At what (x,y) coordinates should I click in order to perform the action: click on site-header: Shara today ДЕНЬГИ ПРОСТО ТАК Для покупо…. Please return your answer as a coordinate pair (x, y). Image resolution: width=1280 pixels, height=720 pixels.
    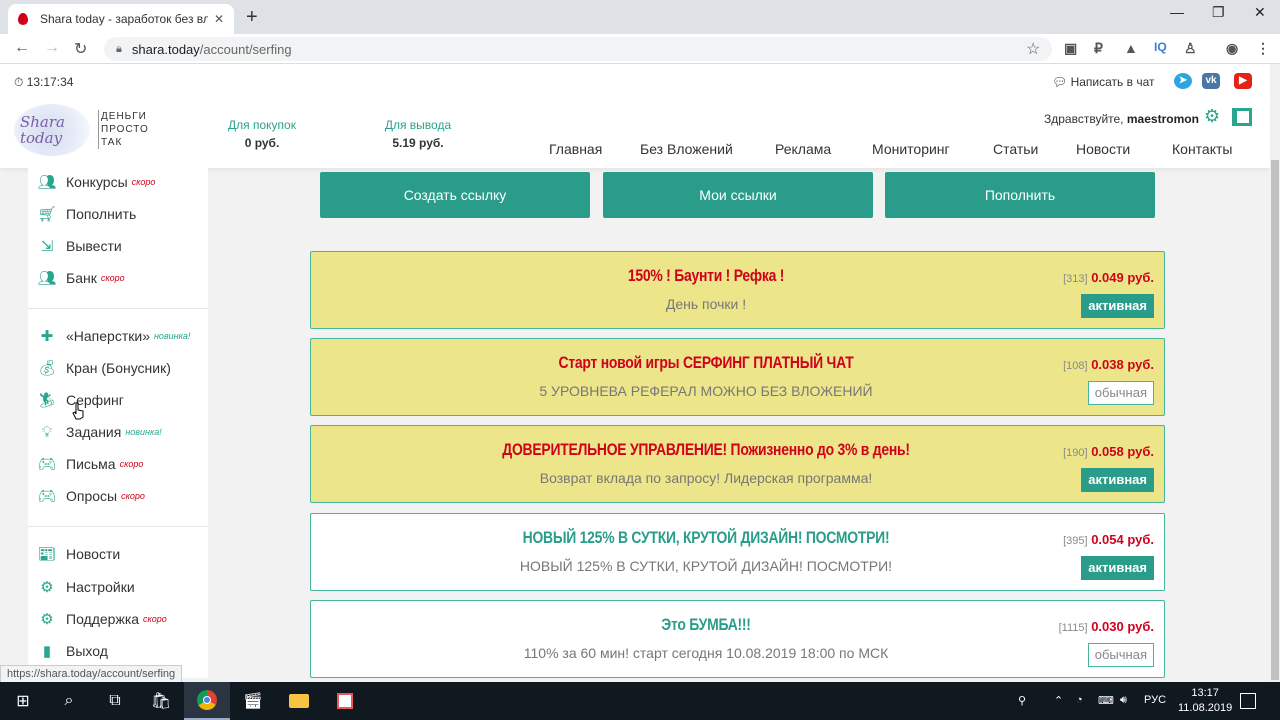
    Looking at the image, I should click on (635, 133).